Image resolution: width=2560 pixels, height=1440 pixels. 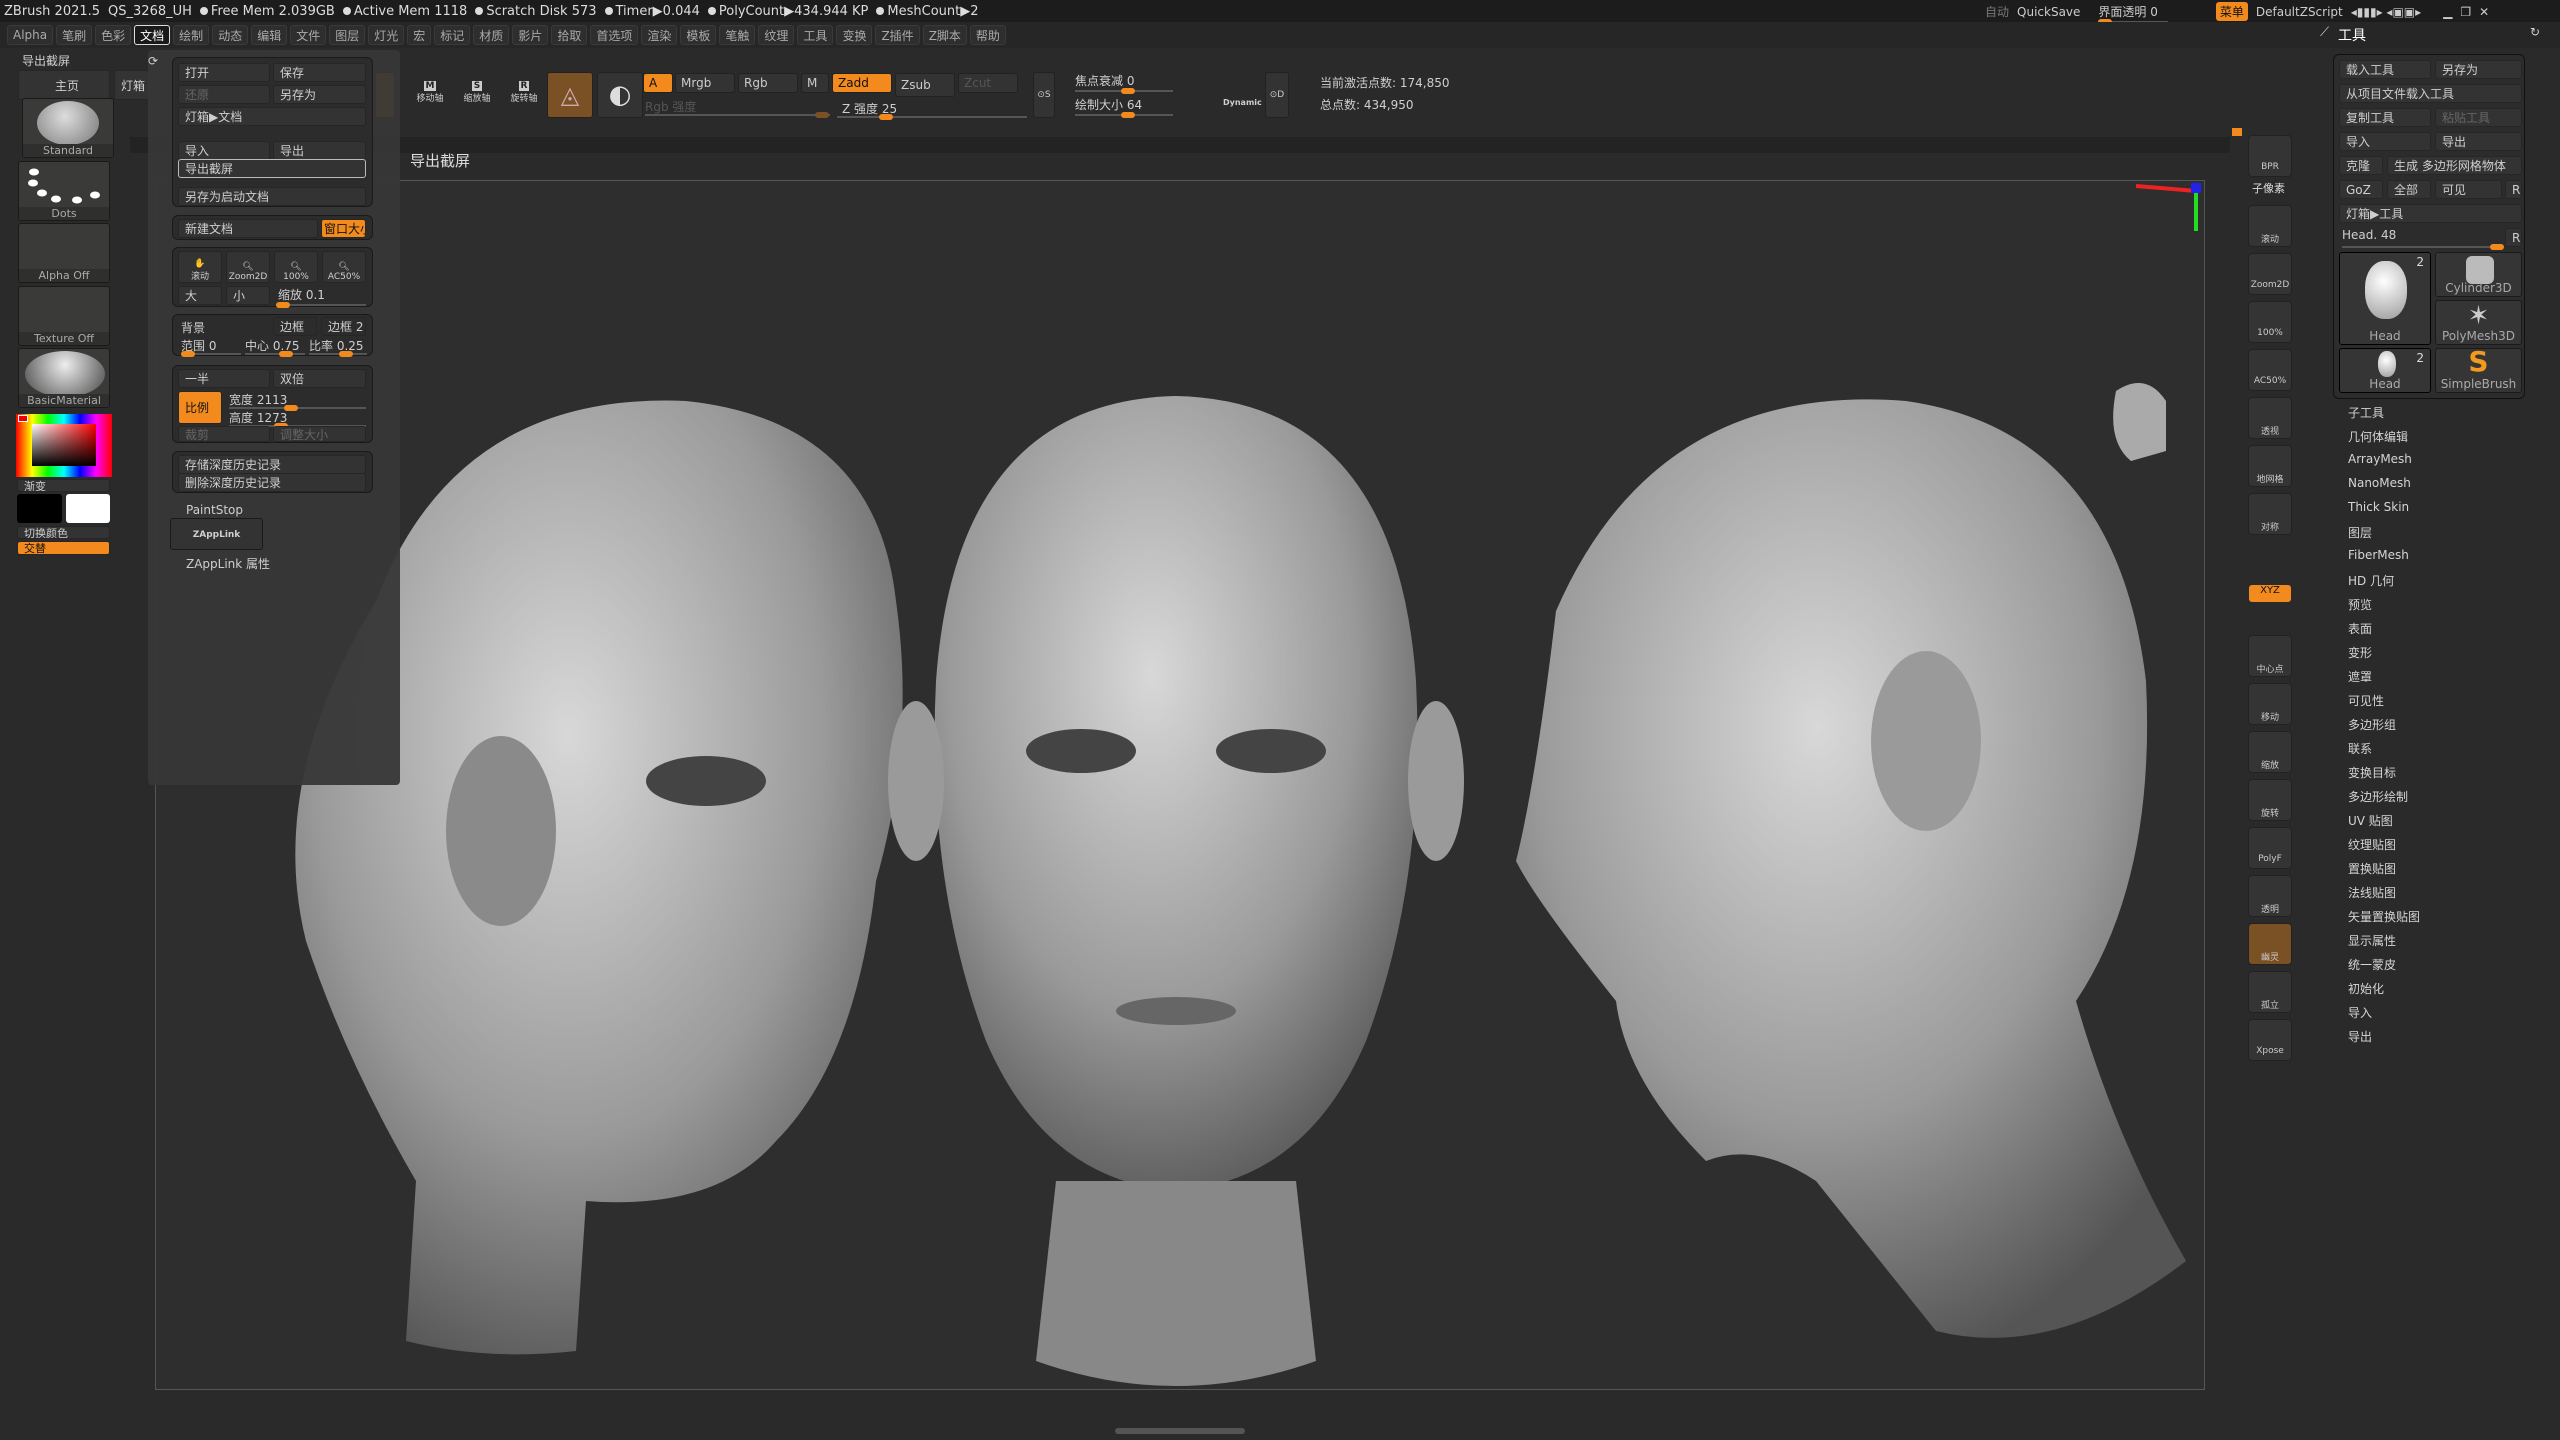 I want to click on shelf---16: 透明, so click(x=2270, y=896).